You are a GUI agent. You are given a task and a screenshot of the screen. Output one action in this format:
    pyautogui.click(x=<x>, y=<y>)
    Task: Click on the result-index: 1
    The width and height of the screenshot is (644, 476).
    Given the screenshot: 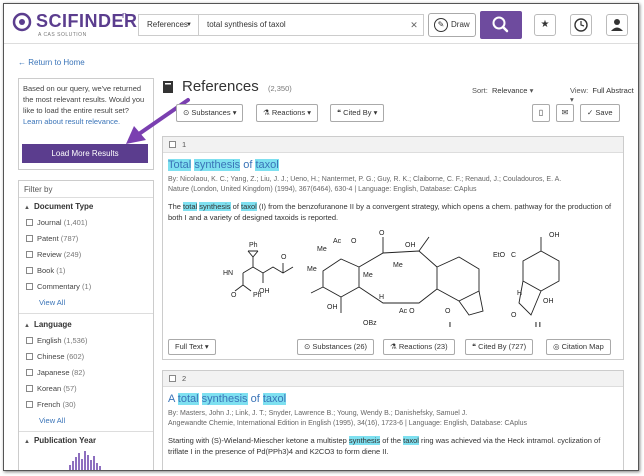 What is the action you would take?
    pyautogui.click(x=184, y=144)
    